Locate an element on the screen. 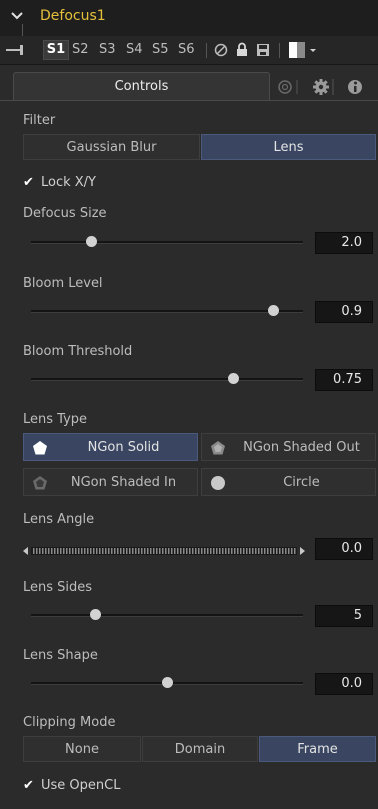 The width and height of the screenshot is (378, 809). version-s4-button: S4 is located at coordinates (134, 50).